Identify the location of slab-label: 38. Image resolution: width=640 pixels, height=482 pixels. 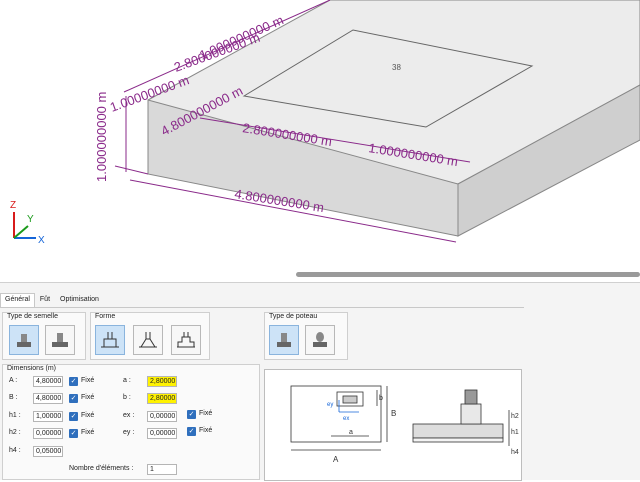
(396, 67).